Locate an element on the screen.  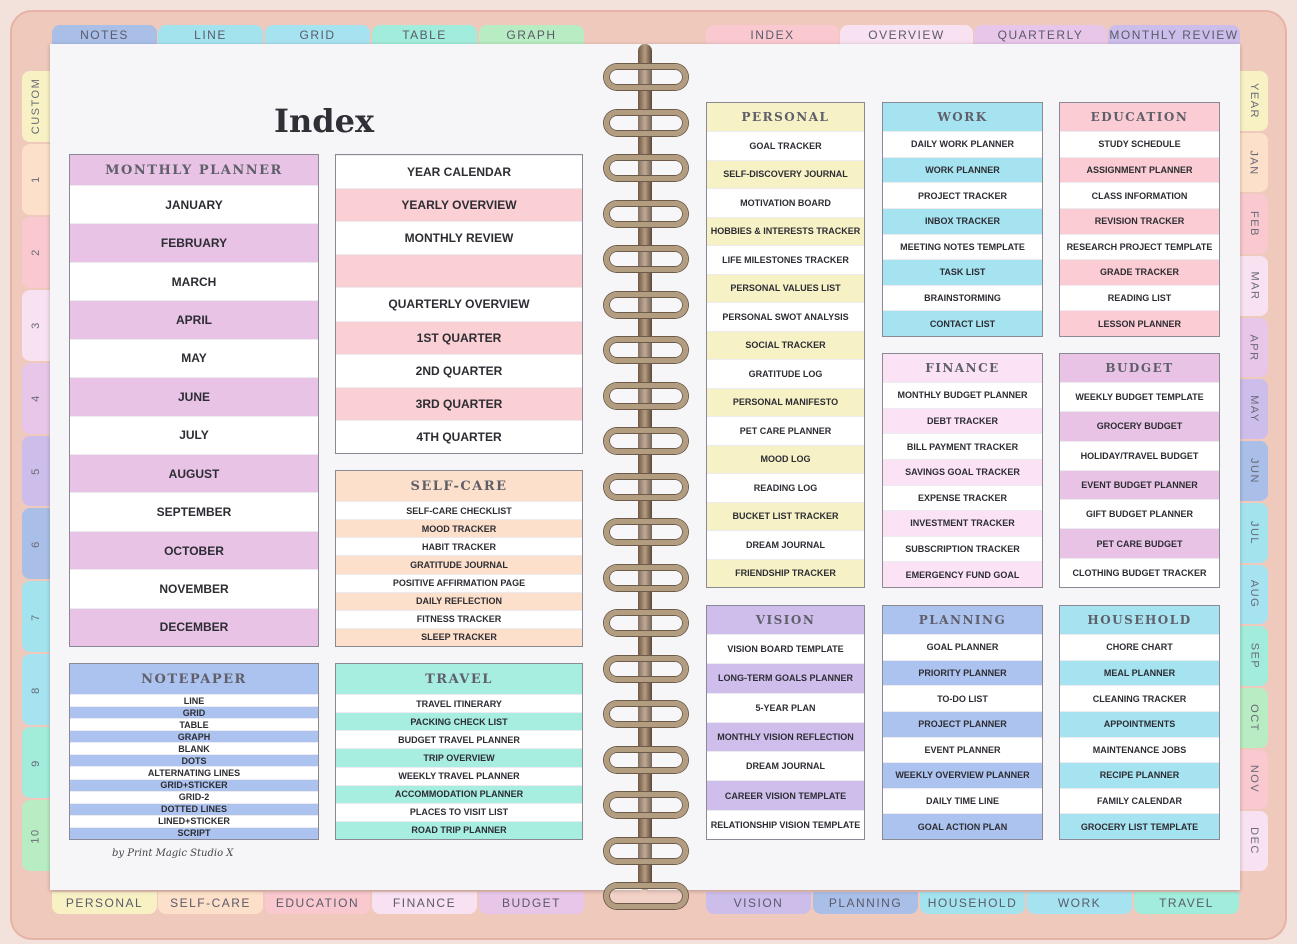
index-link-expense-tracker: EXPENSE TRACKER is located at coordinates (962, 497).